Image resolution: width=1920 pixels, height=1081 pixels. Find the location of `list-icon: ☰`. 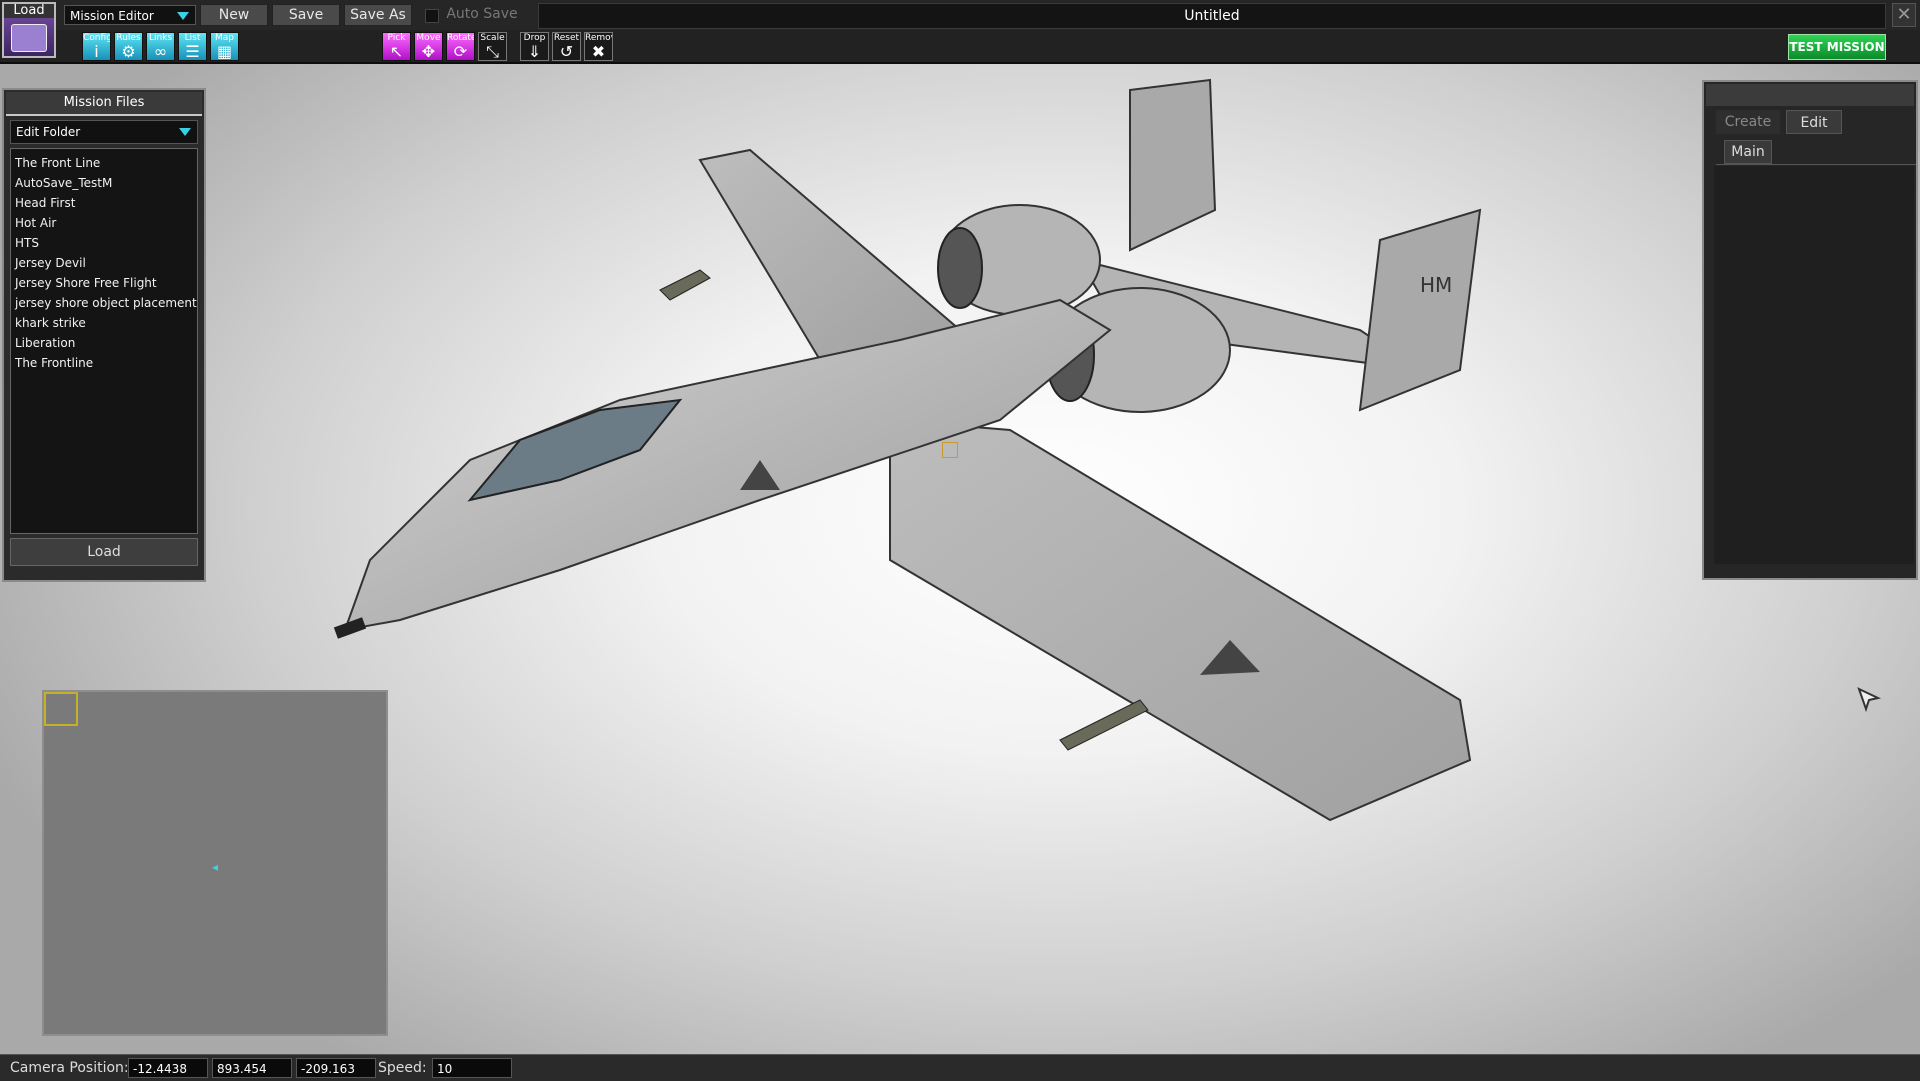

list-icon: ☰ is located at coordinates (192, 51).